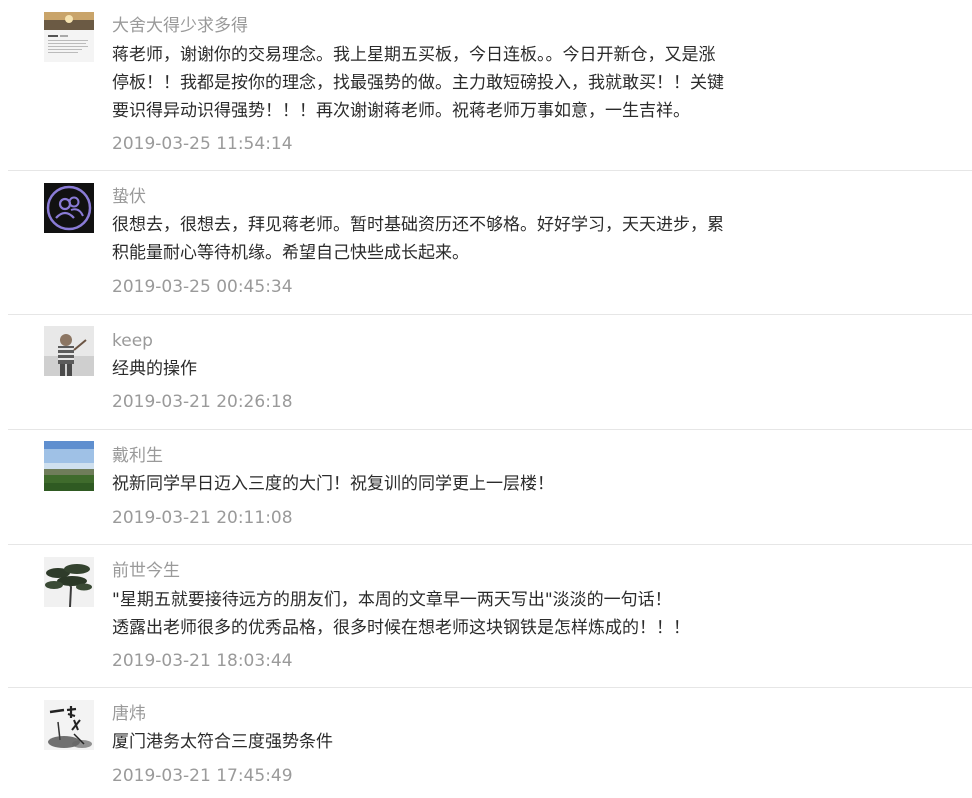 The height and width of the screenshot is (798, 972). I want to click on comment-timestamp: 2019-03-21 20:11:08, so click(202, 518).